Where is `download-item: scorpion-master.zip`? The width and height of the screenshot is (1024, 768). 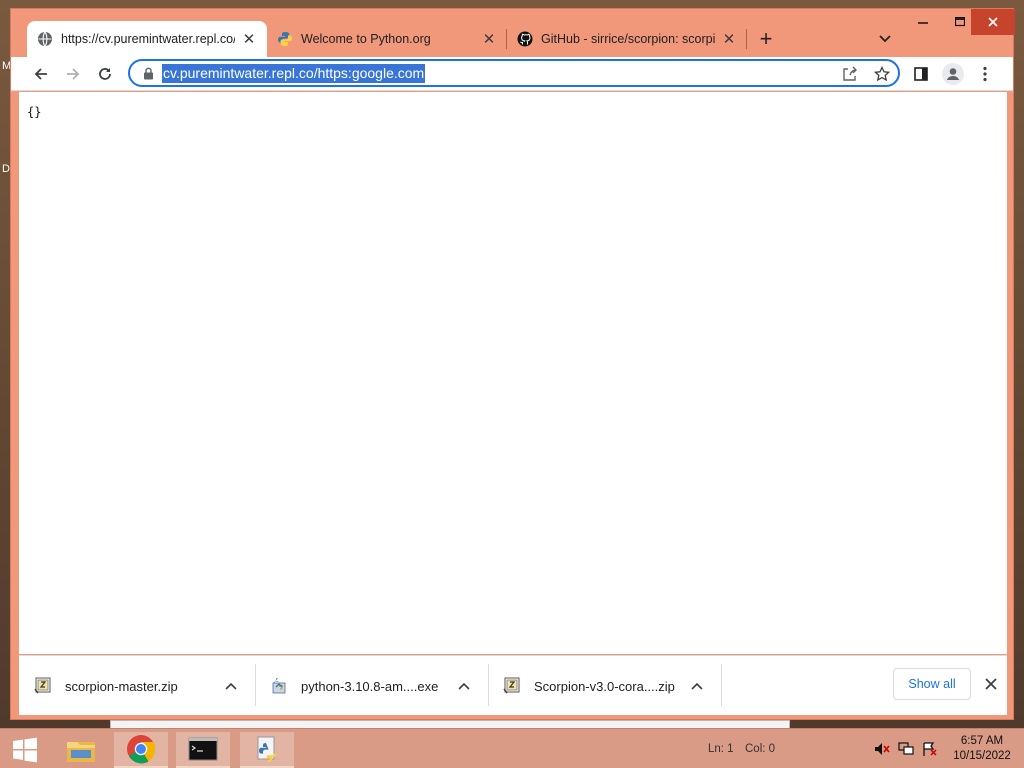
download-item: scorpion-master.zip is located at coordinates (137, 686).